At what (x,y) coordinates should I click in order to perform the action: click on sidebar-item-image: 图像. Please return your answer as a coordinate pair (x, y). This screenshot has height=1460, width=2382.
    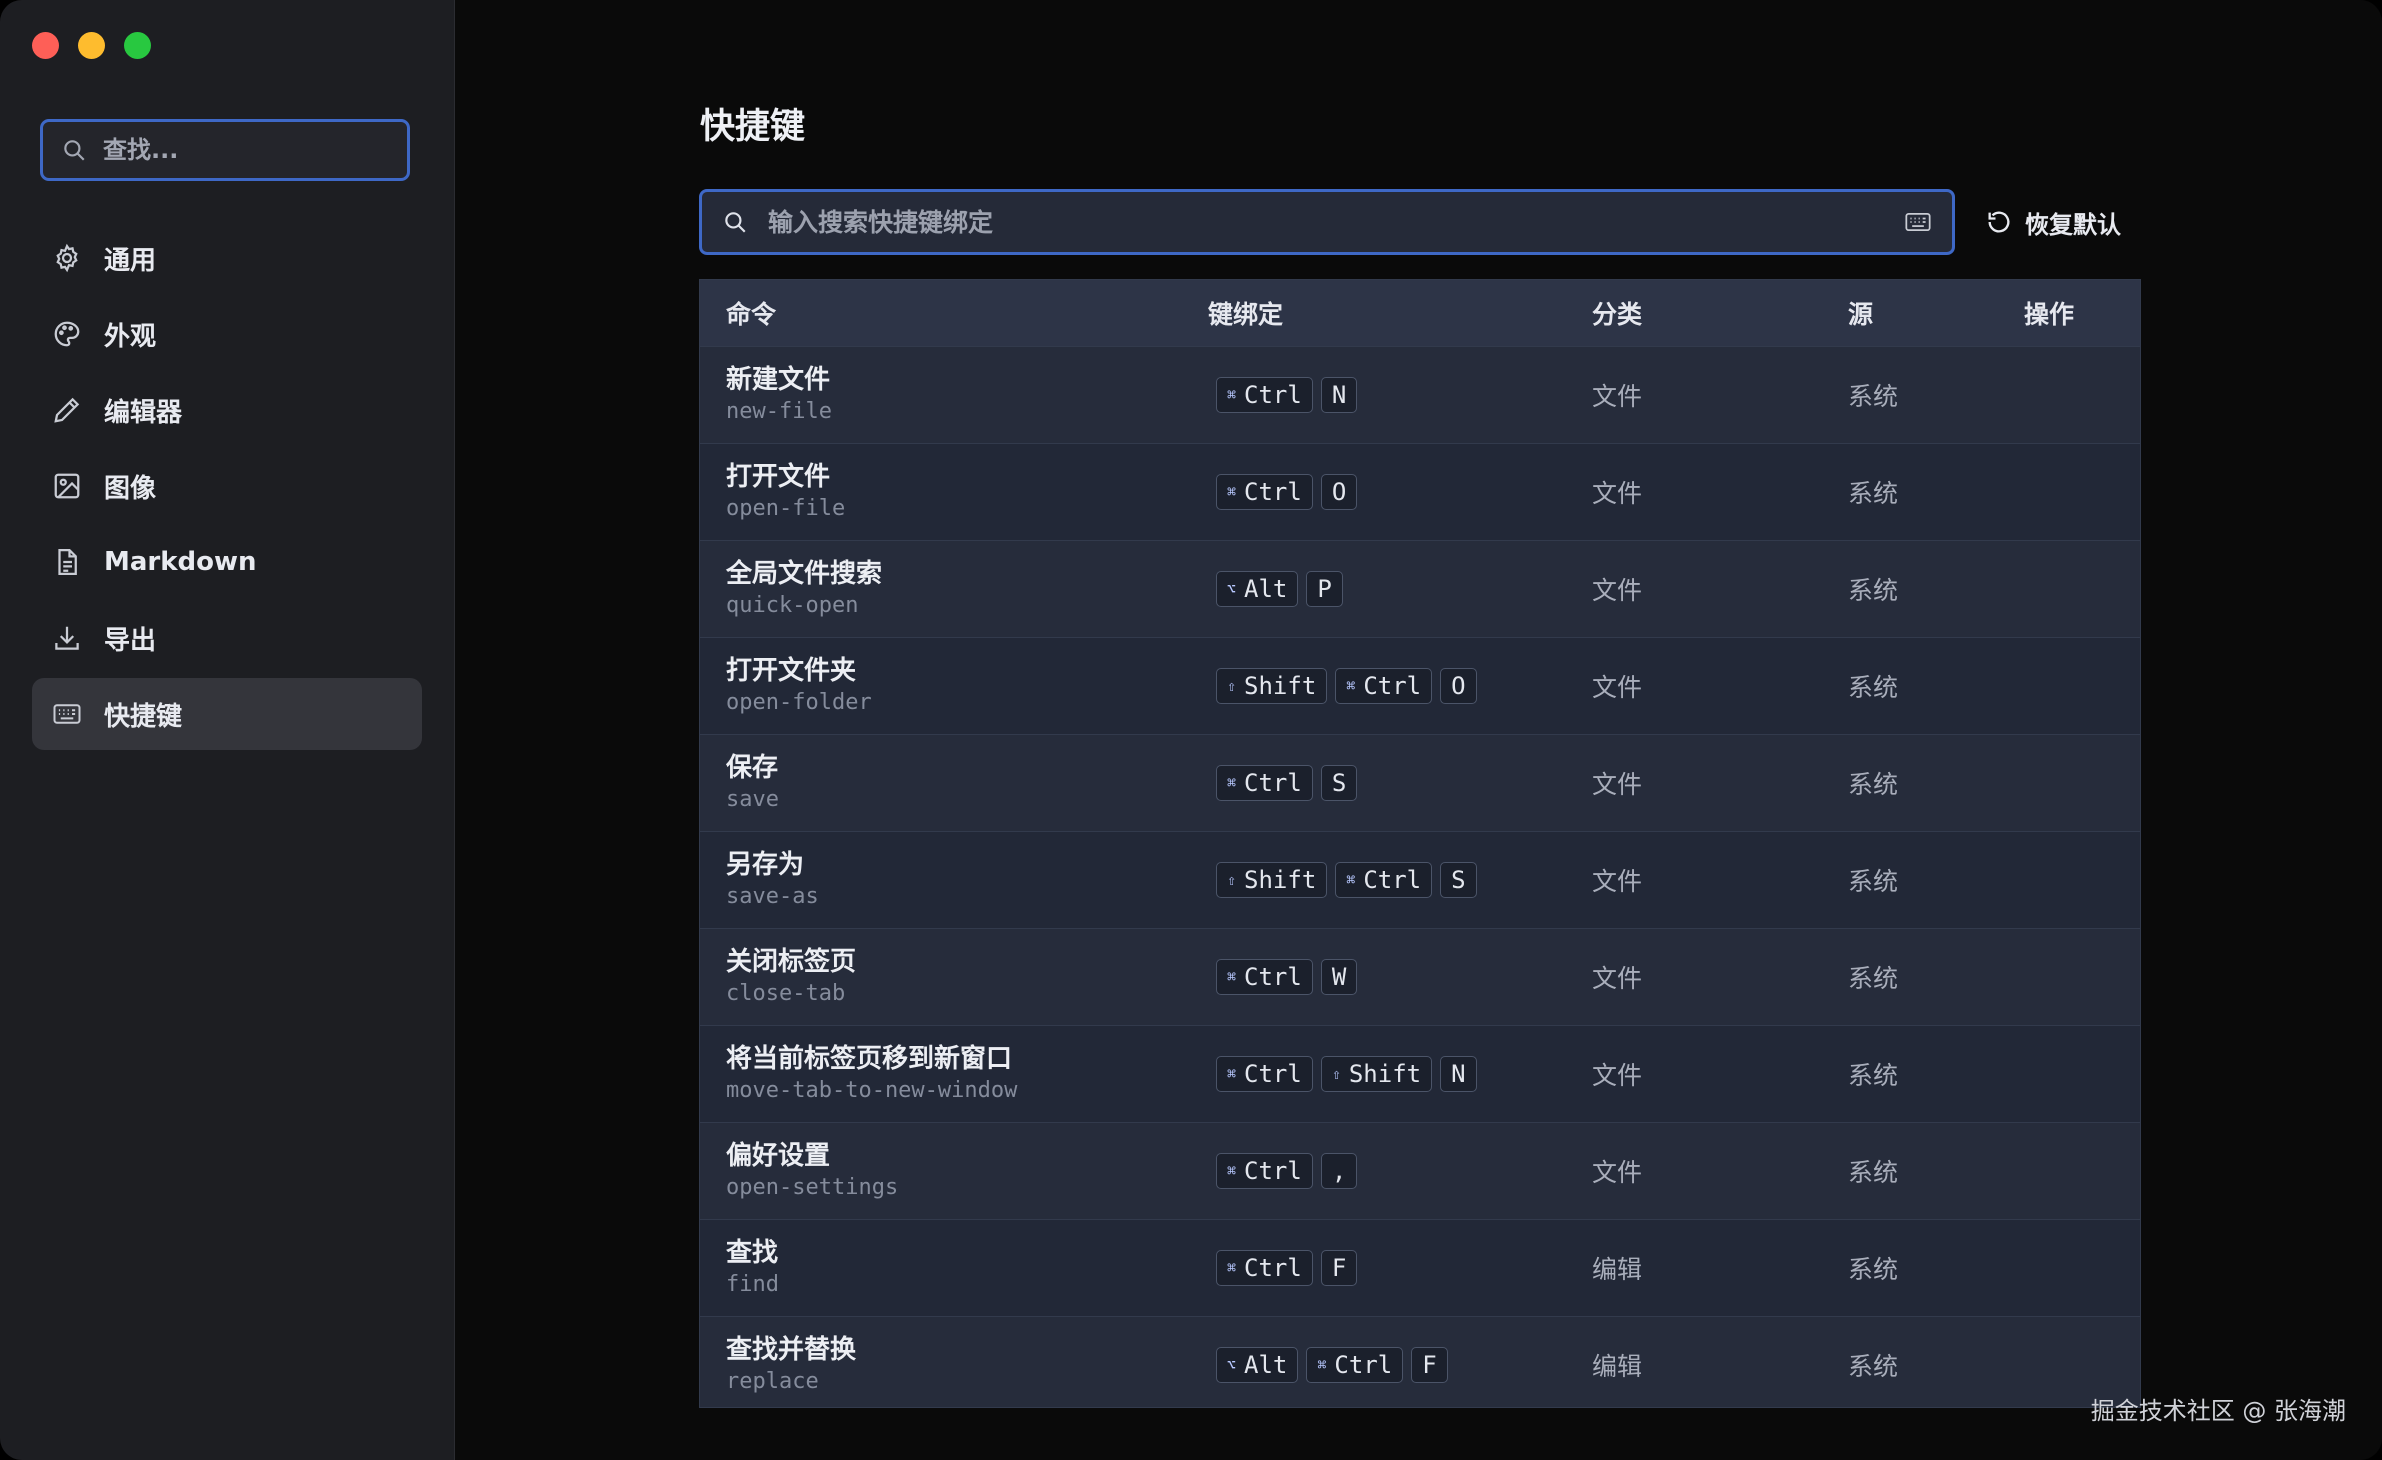
    Looking at the image, I should click on (227, 486).